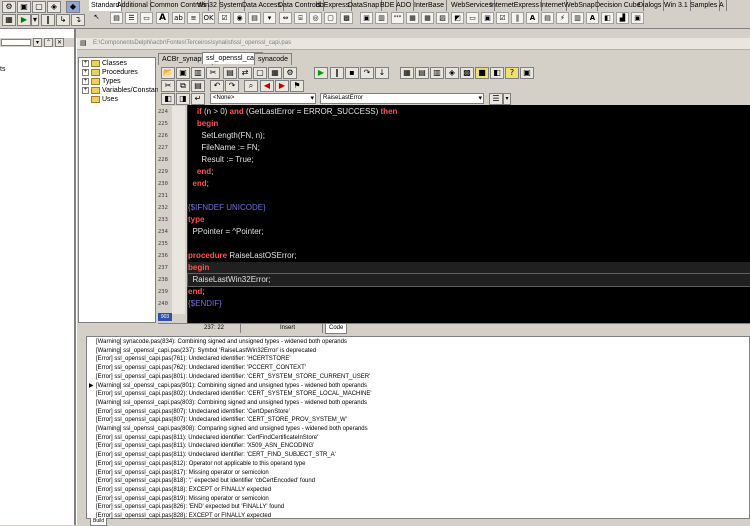 The height and width of the screenshot is (526, 750). I want to click on code-line: {$ENDIF}, so click(469, 304).